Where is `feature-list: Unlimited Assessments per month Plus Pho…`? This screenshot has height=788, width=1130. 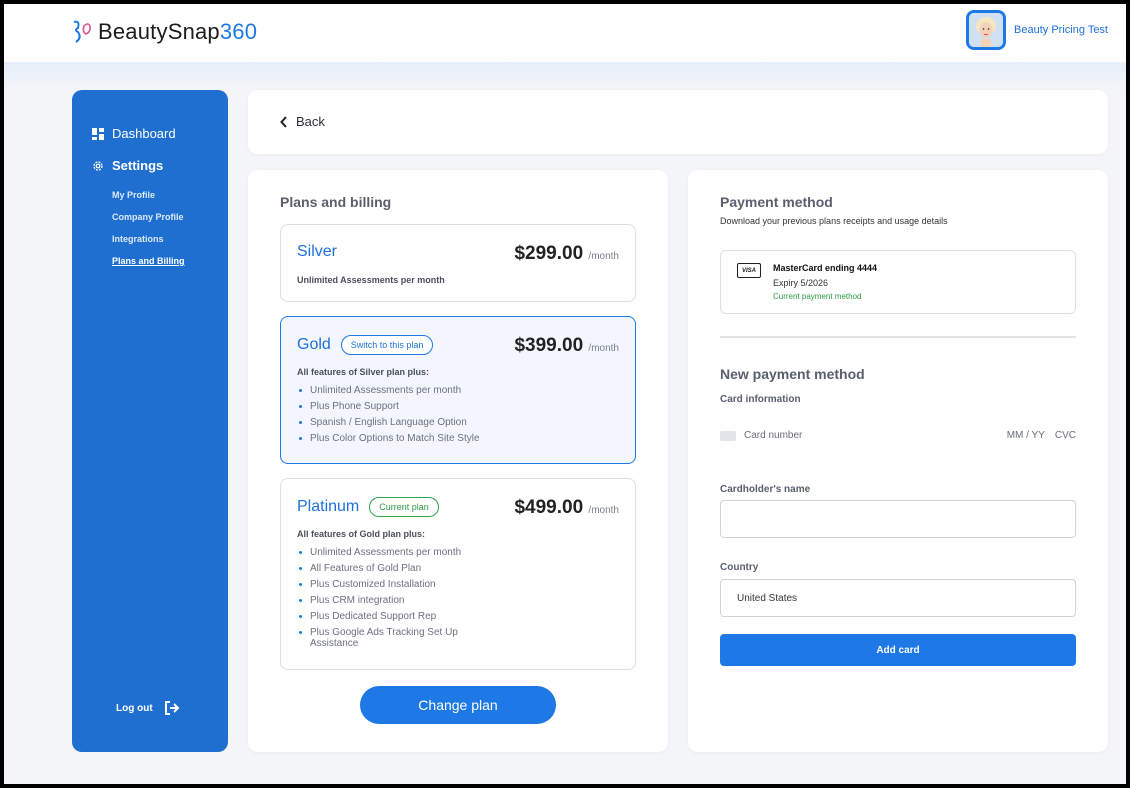 feature-list: Unlimited Assessments per month Plus Pho… is located at coordinates (402, 417).